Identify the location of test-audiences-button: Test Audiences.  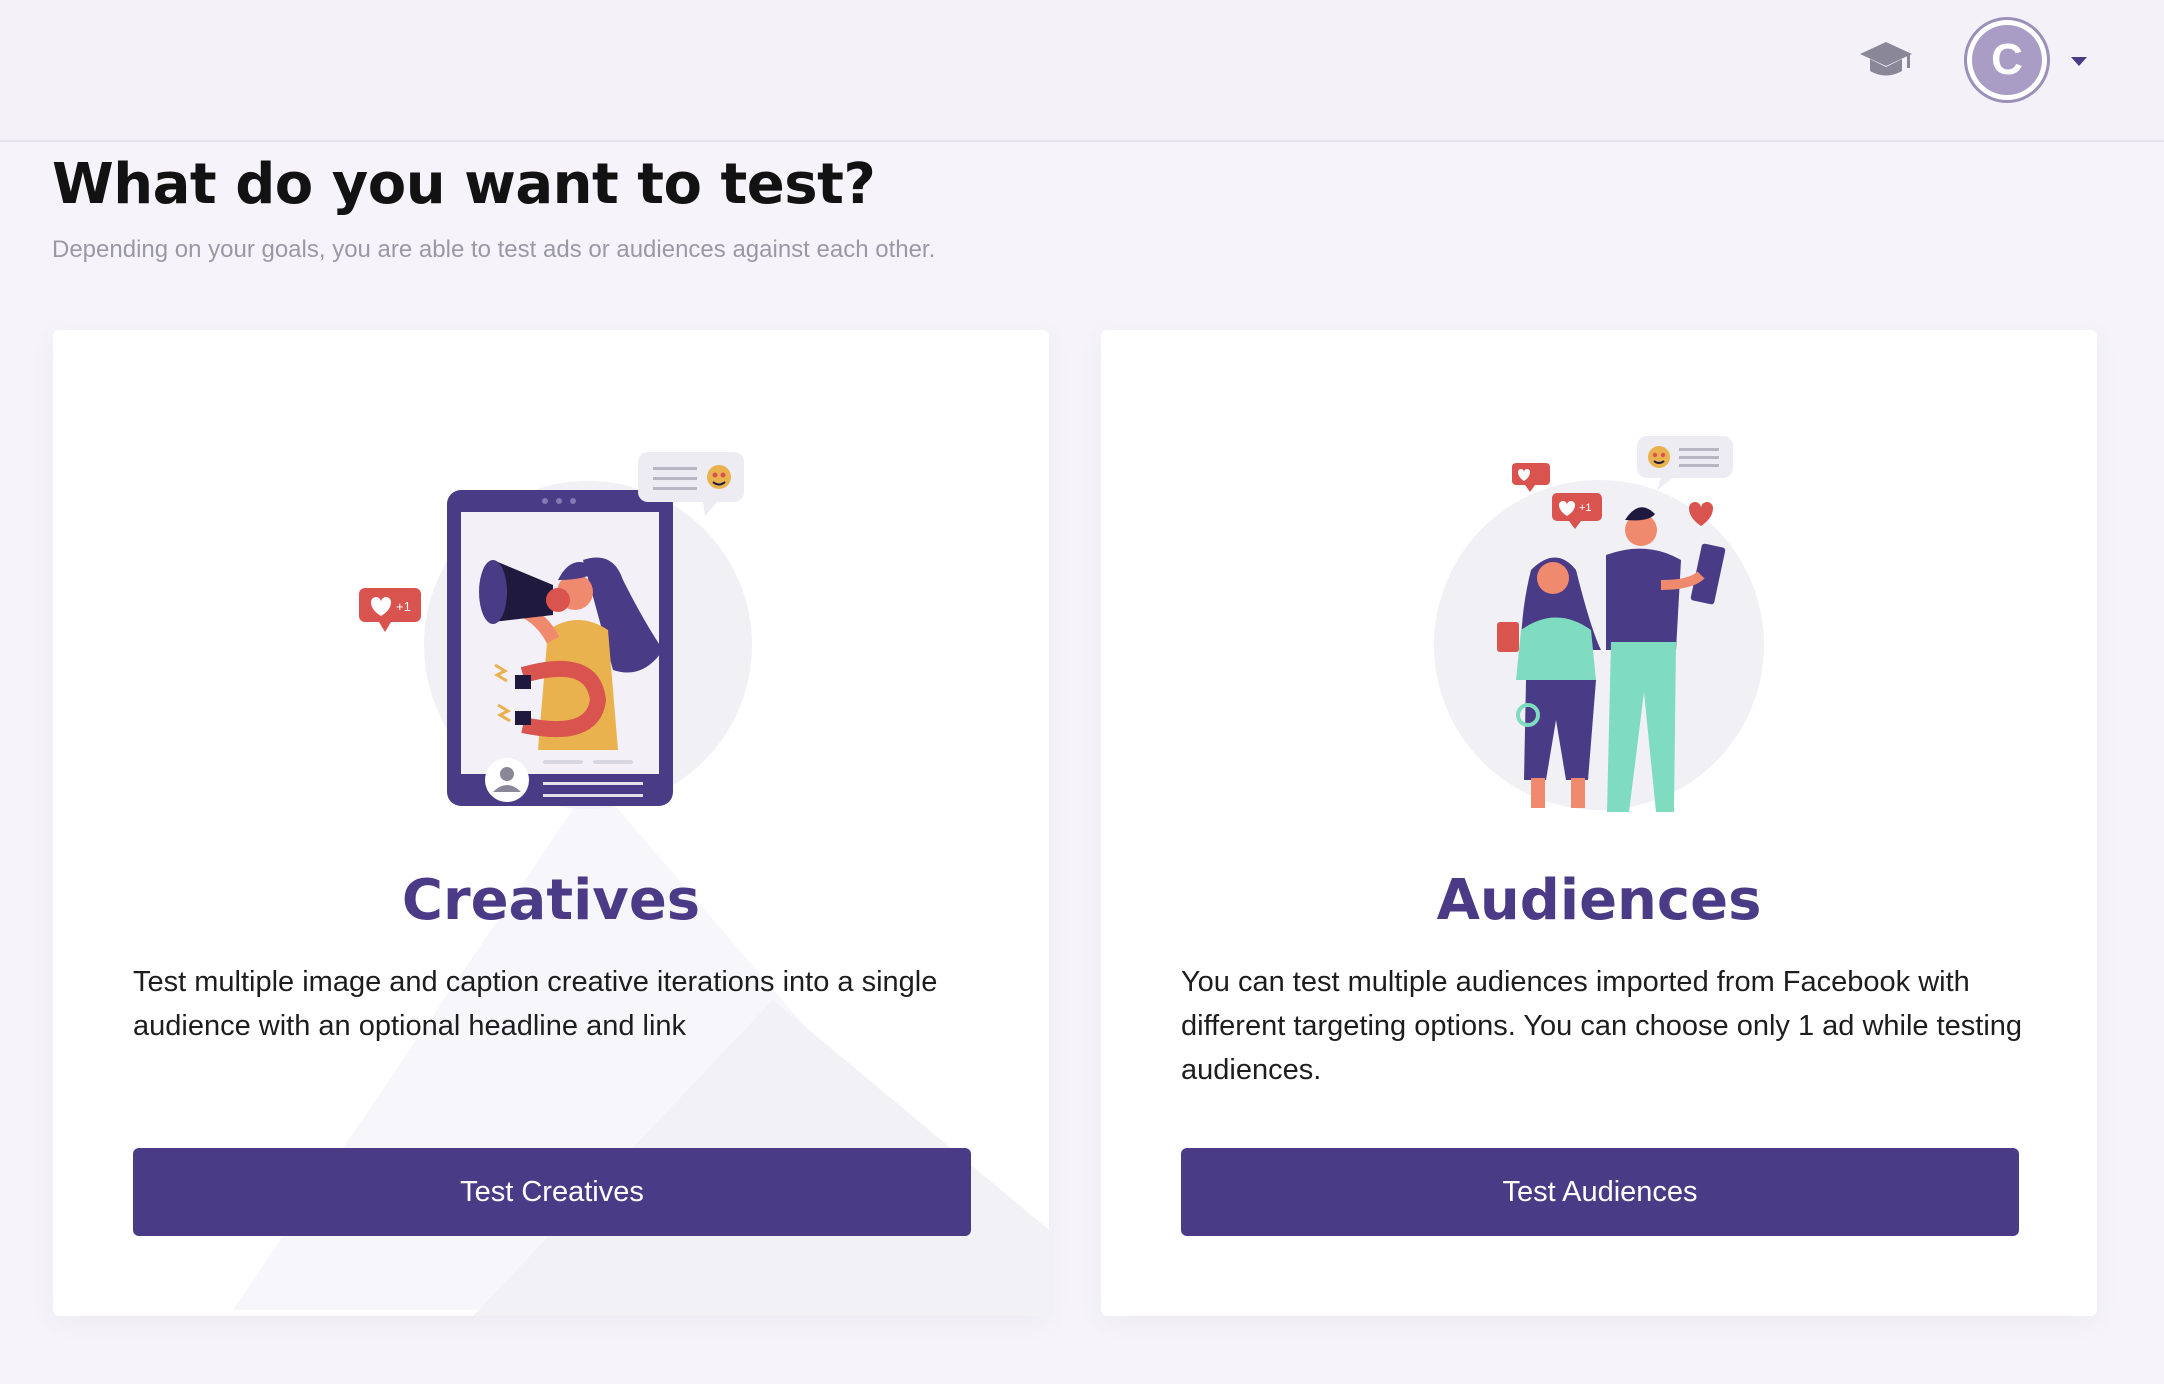
(1600, 1192).